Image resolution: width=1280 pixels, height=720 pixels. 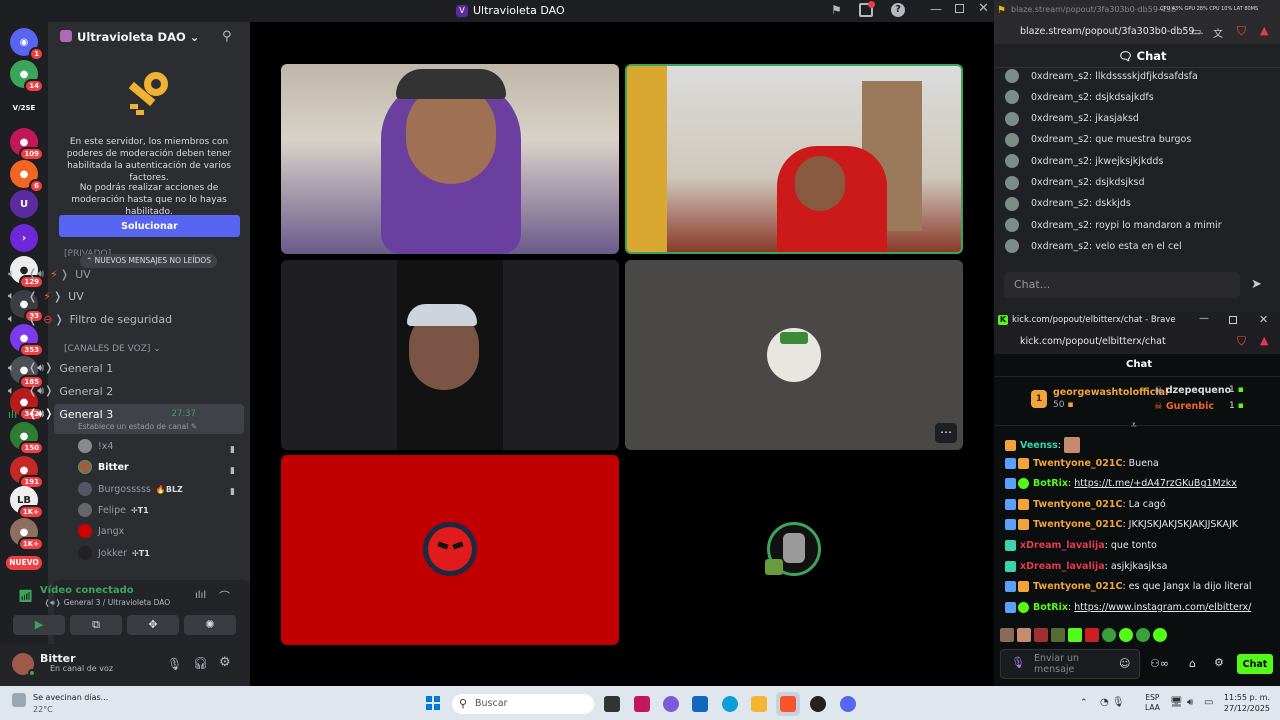 I want to click on clock: 11:55 p. m. 27/12/2025, so click(x=1240, y=703).